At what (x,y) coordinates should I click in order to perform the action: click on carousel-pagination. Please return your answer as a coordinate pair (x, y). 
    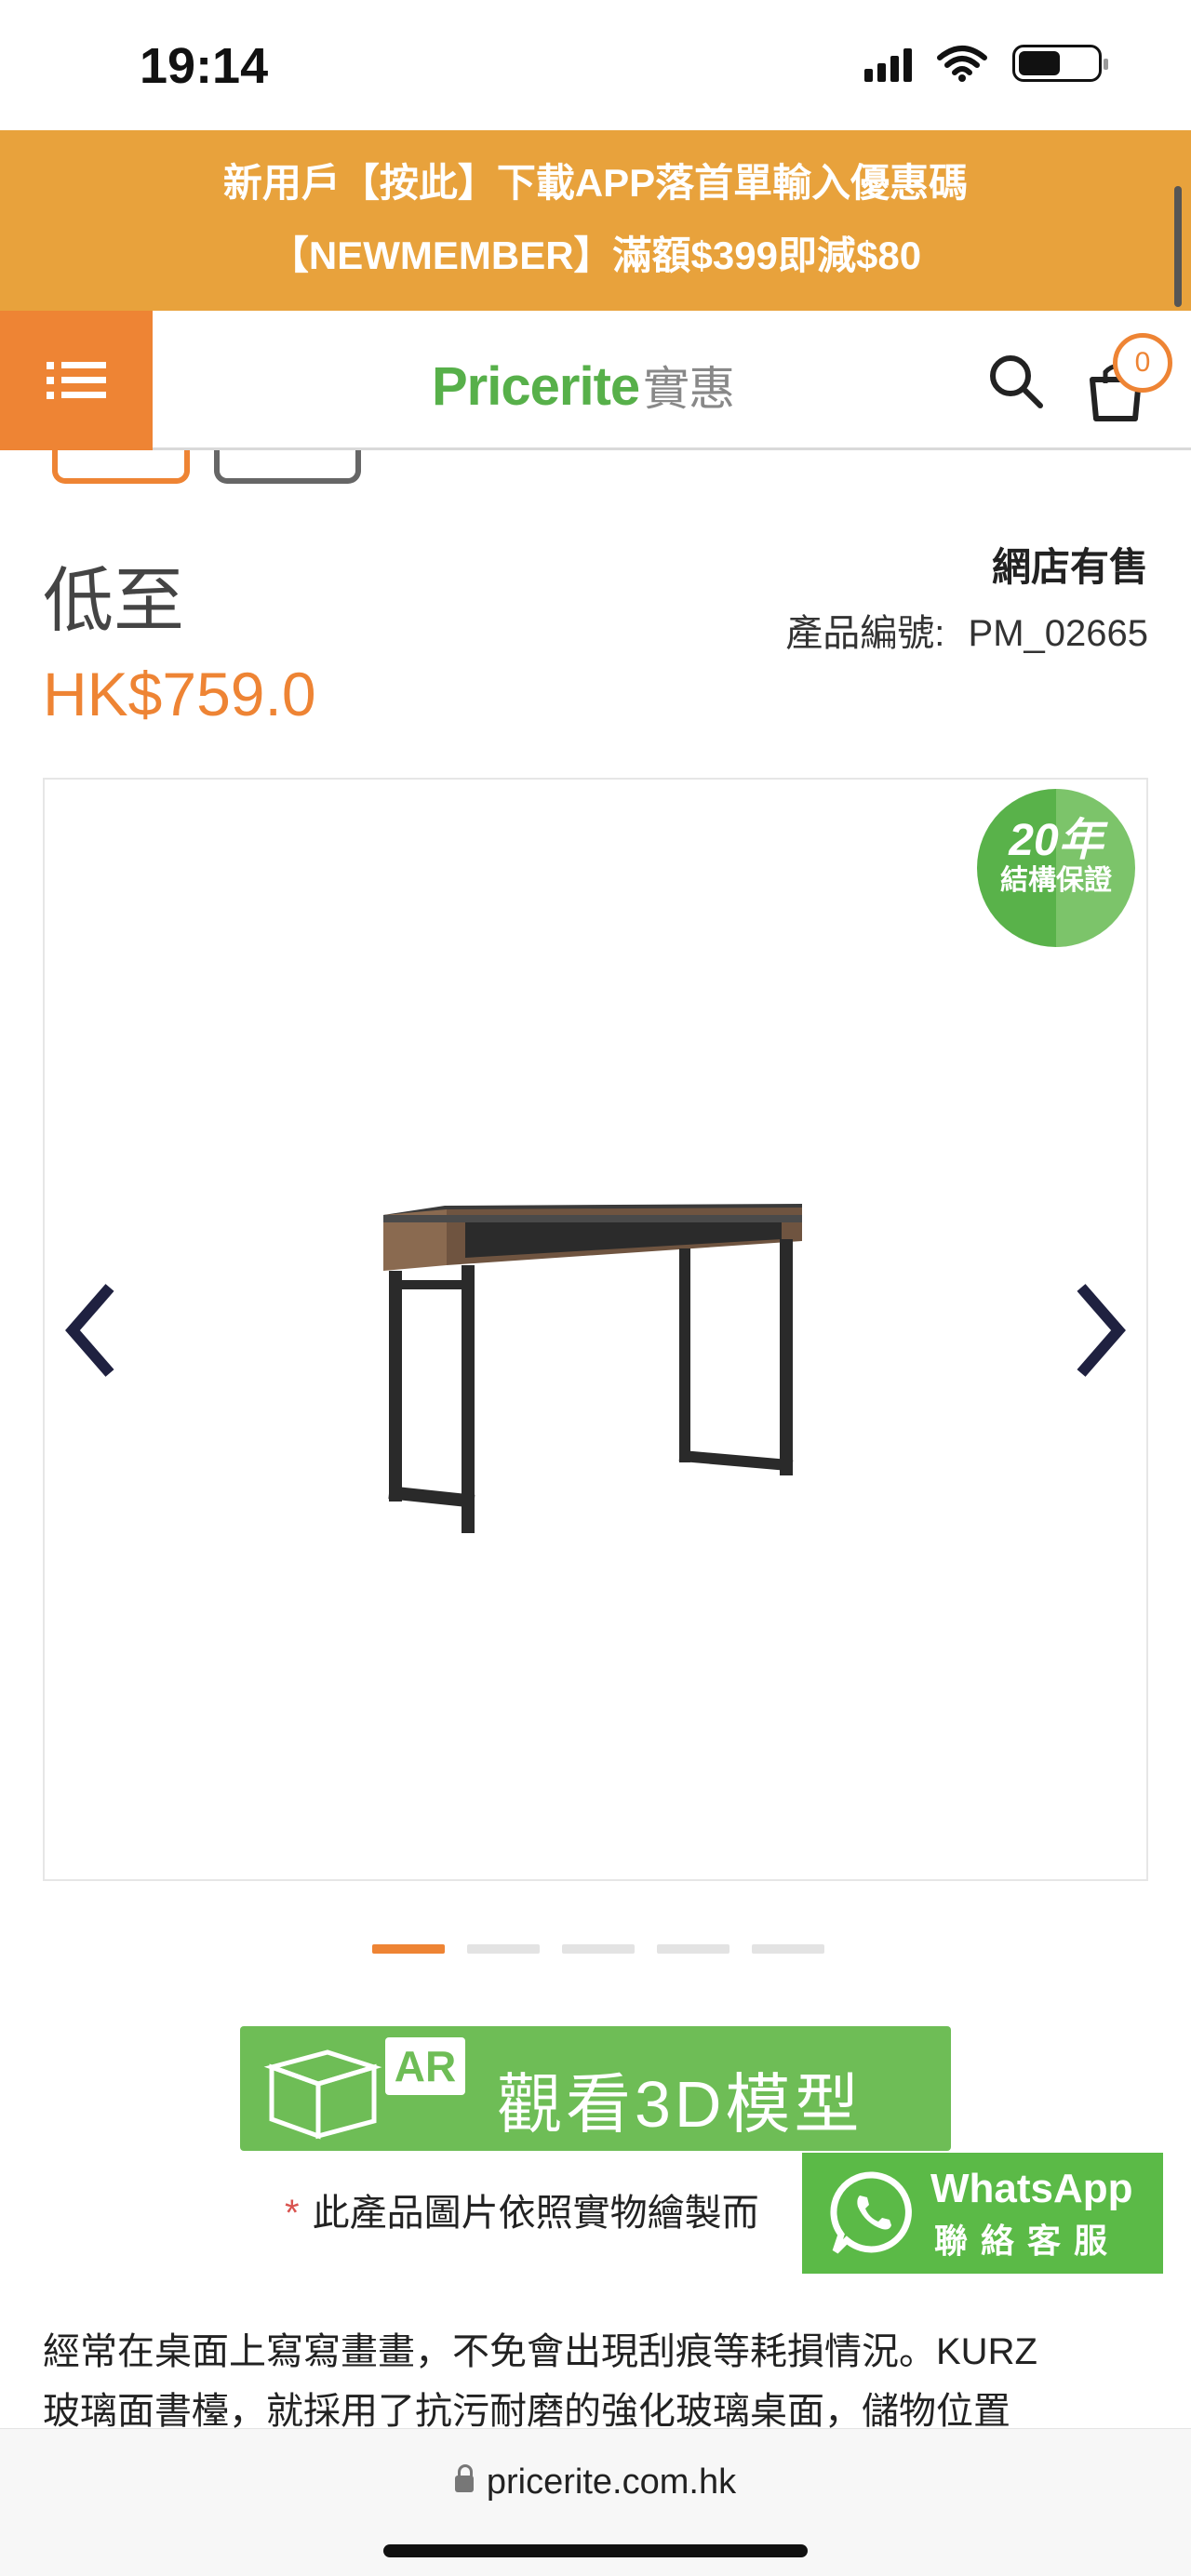
    Looking at the image, I should click on (598, 1949).